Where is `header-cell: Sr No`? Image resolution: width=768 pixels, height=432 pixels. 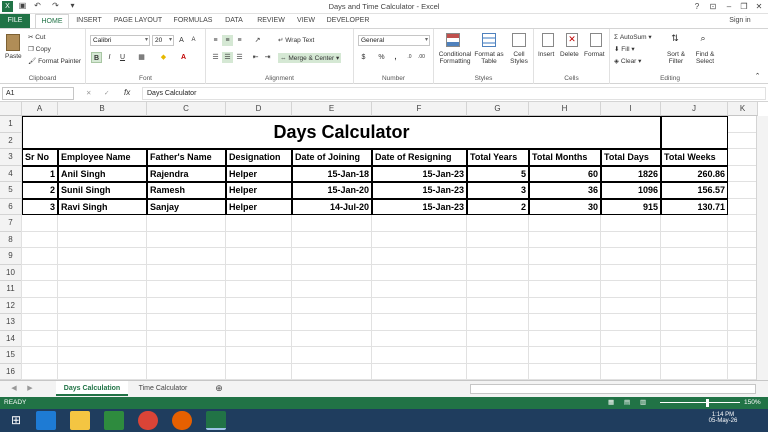 header-cell: Sr No is located at coordinates (40, 157).